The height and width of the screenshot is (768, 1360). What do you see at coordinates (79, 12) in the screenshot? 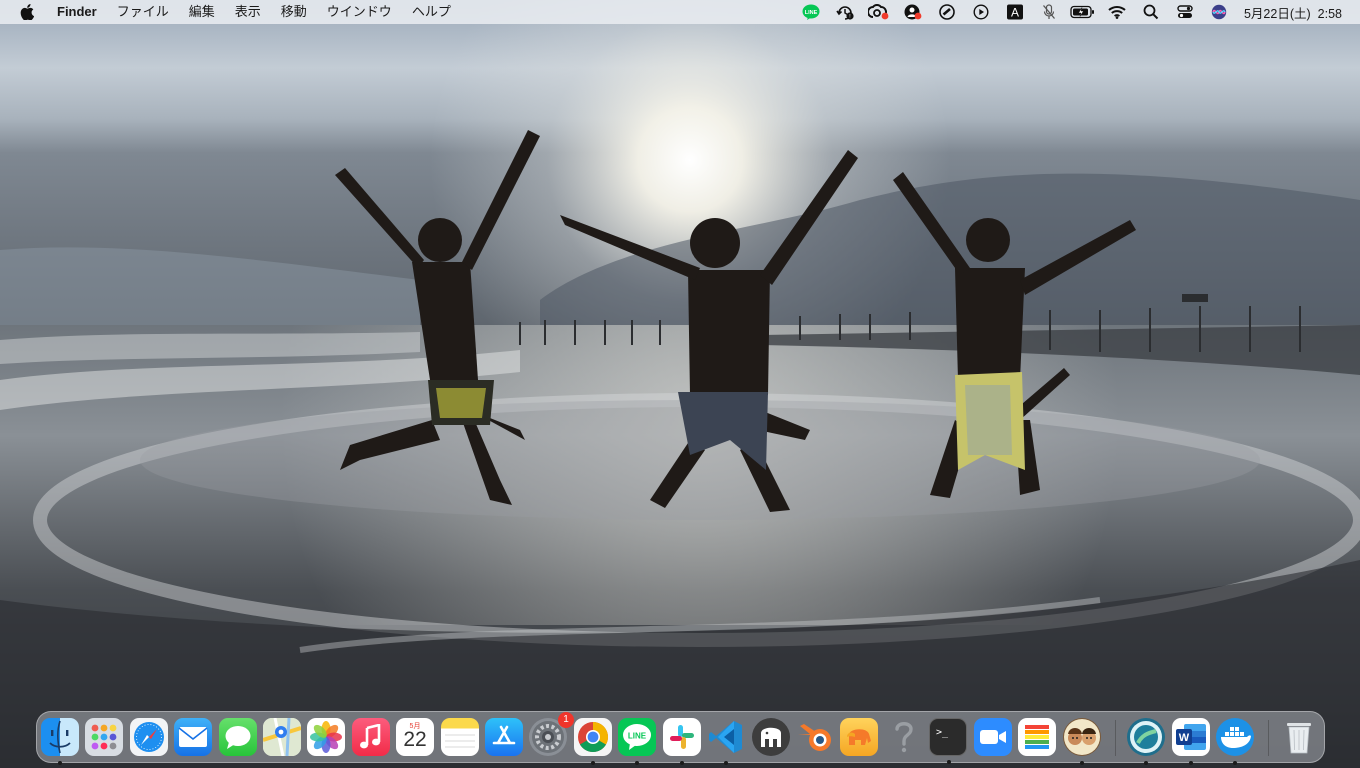
I see `menu-app-name: Finder` at bounding box center [79, 12].